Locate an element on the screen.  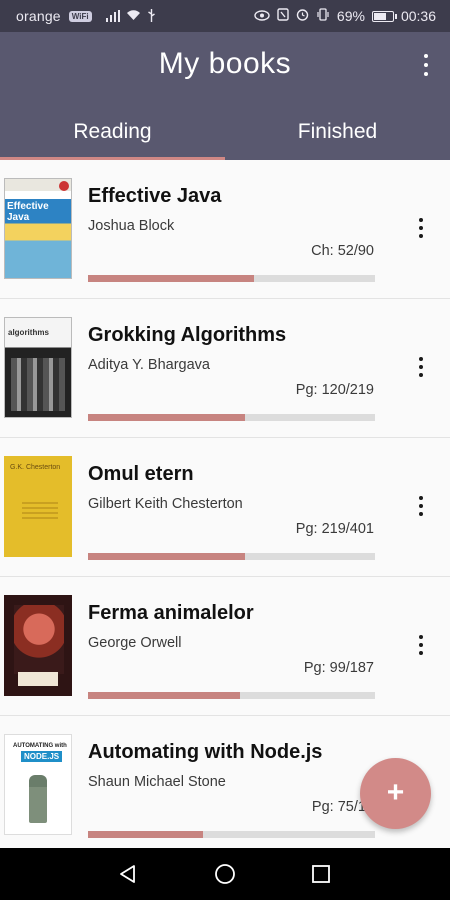
book-title: Omul etern is located at coordinates (141, 474).